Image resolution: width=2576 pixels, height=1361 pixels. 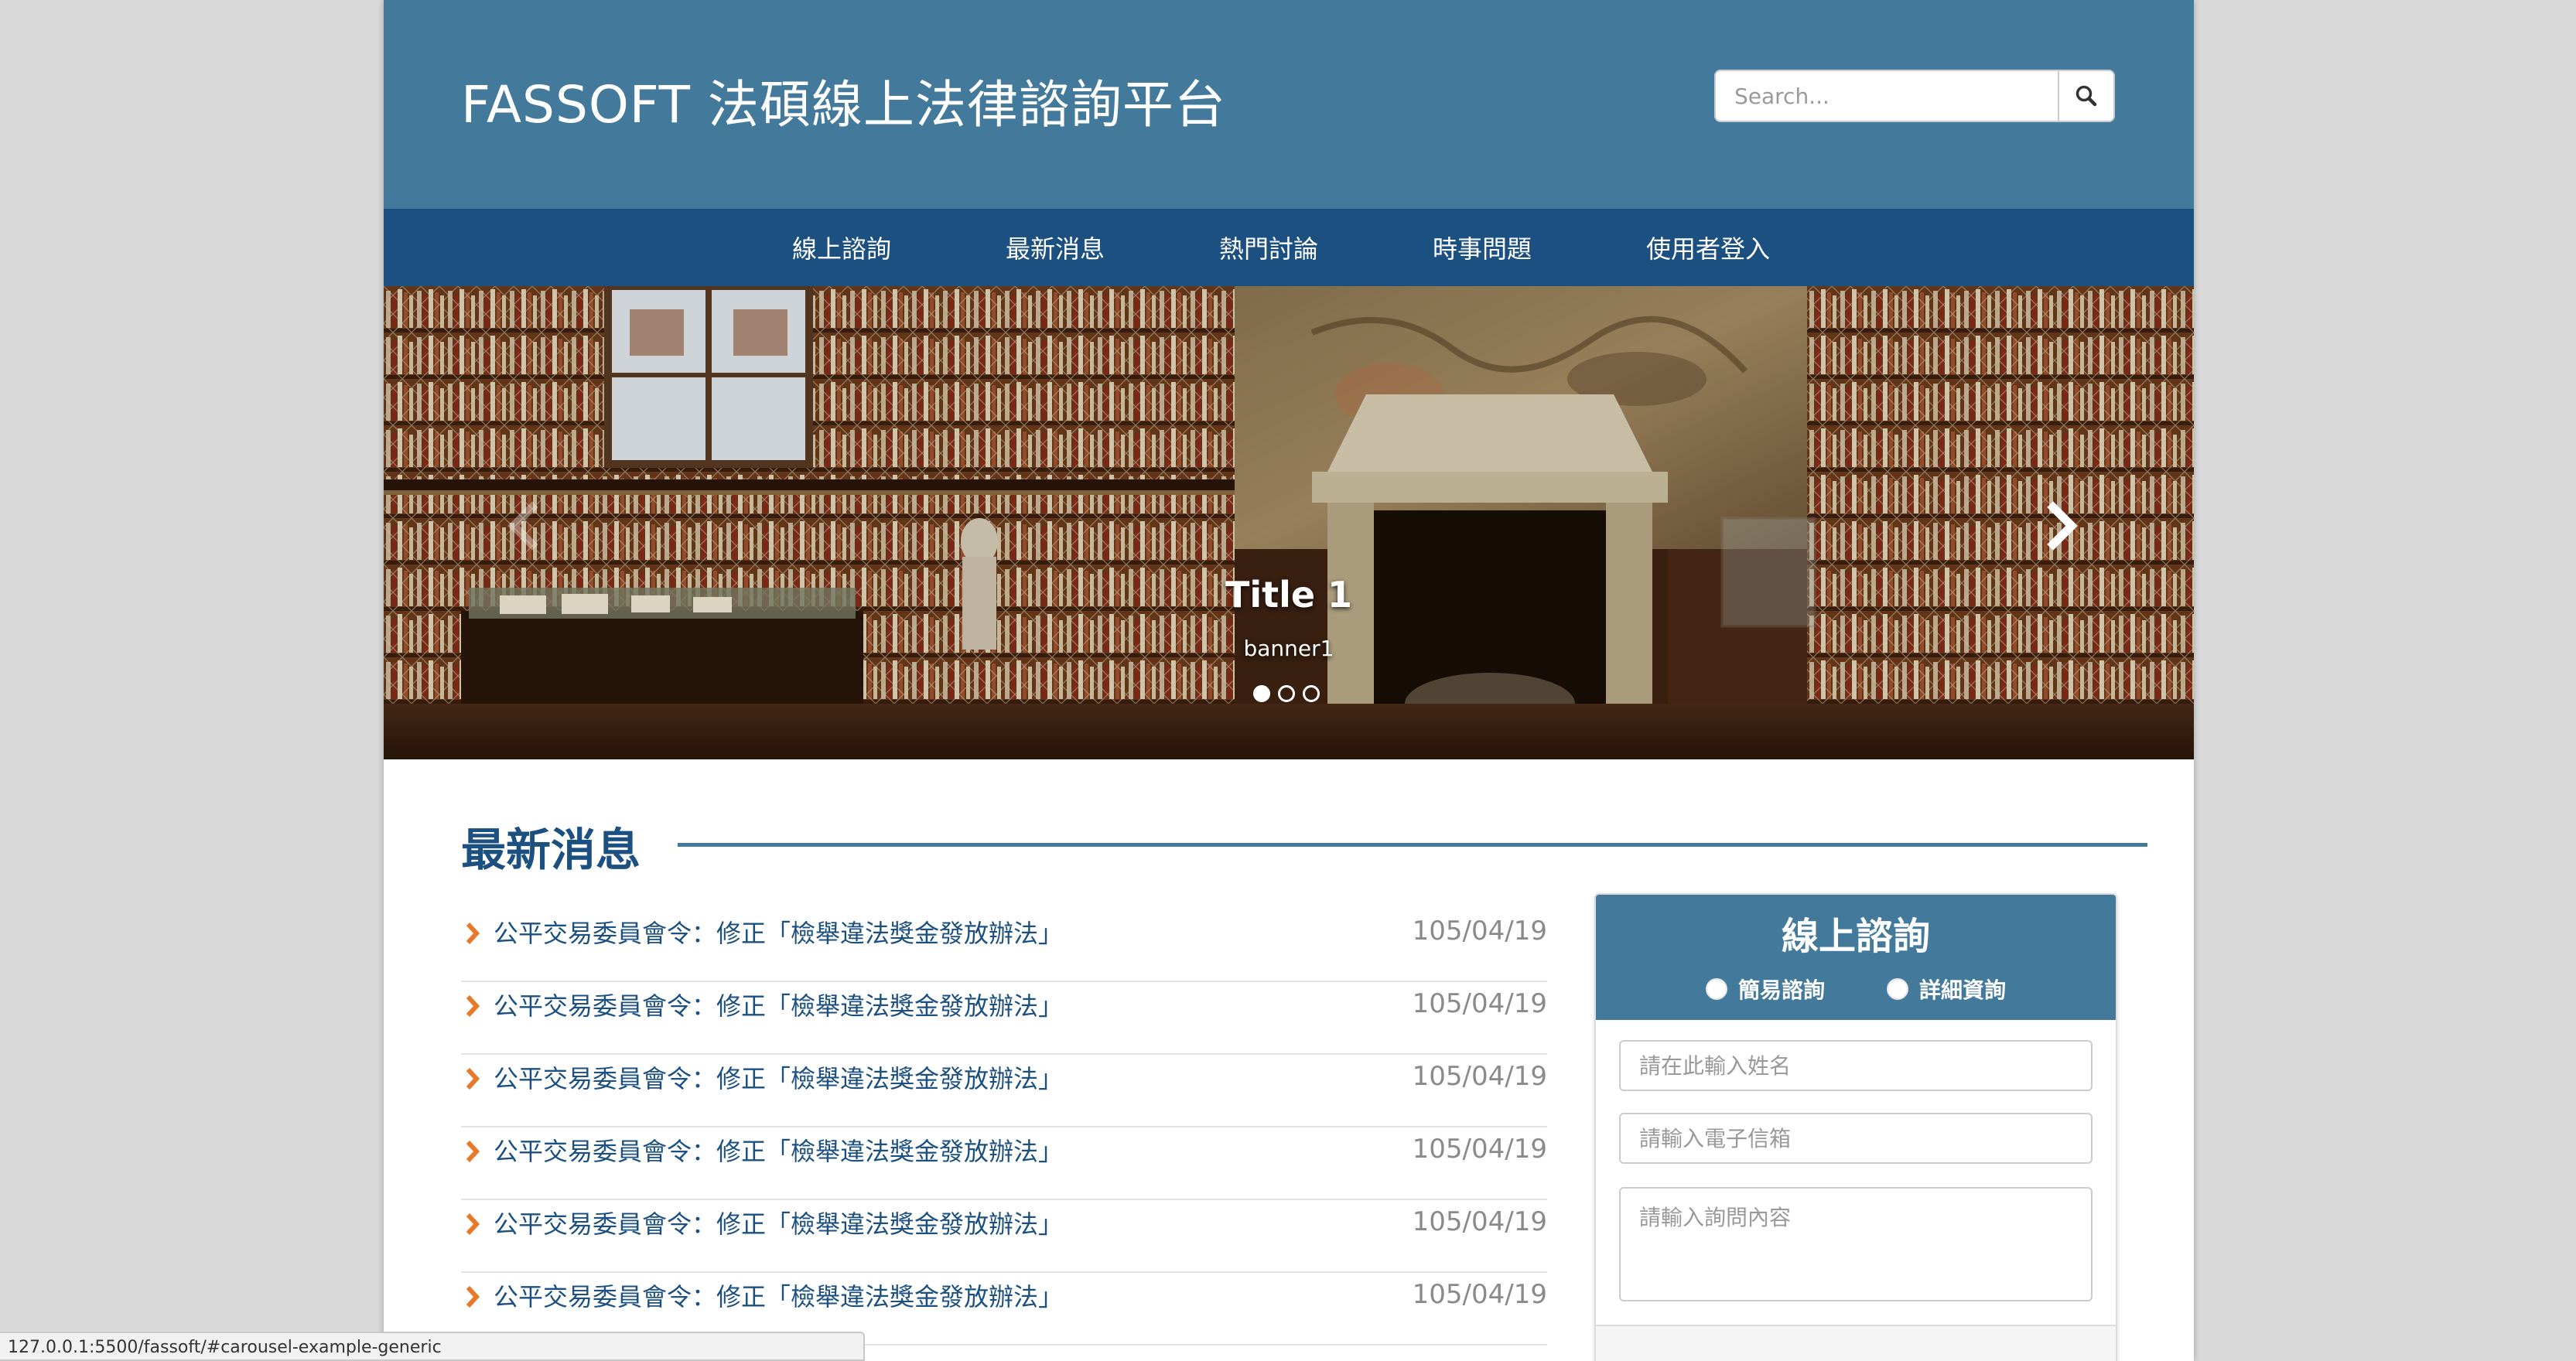 I want to click on carousel-next-button, so click(x=2062, y=526).